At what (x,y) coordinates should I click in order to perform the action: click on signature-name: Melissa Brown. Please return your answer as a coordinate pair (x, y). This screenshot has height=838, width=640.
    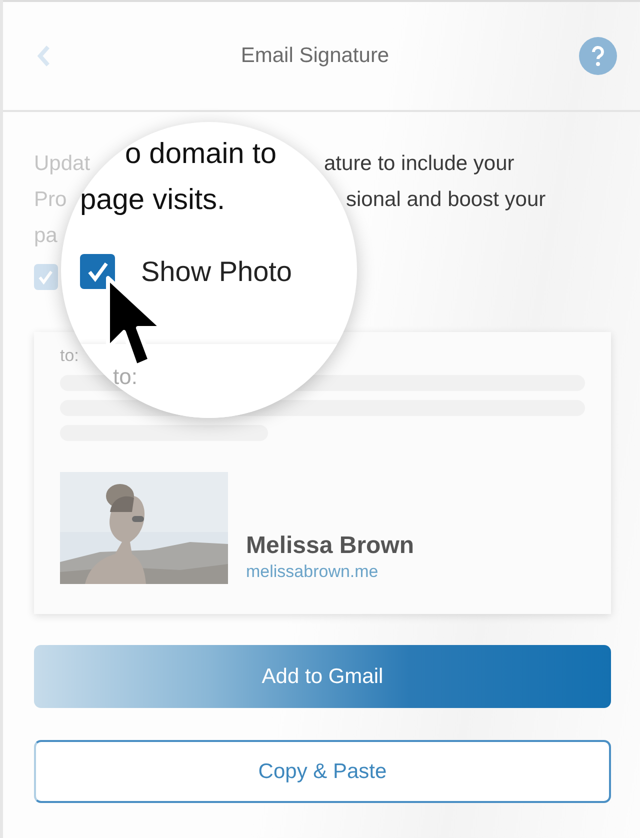
    Looking at the image, I should click on (330, 546).